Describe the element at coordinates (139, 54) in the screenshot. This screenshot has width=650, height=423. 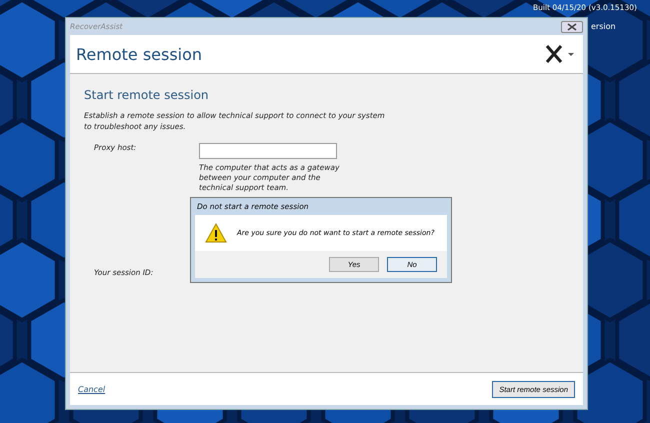
I see `page-heading: Remote session` at that location.